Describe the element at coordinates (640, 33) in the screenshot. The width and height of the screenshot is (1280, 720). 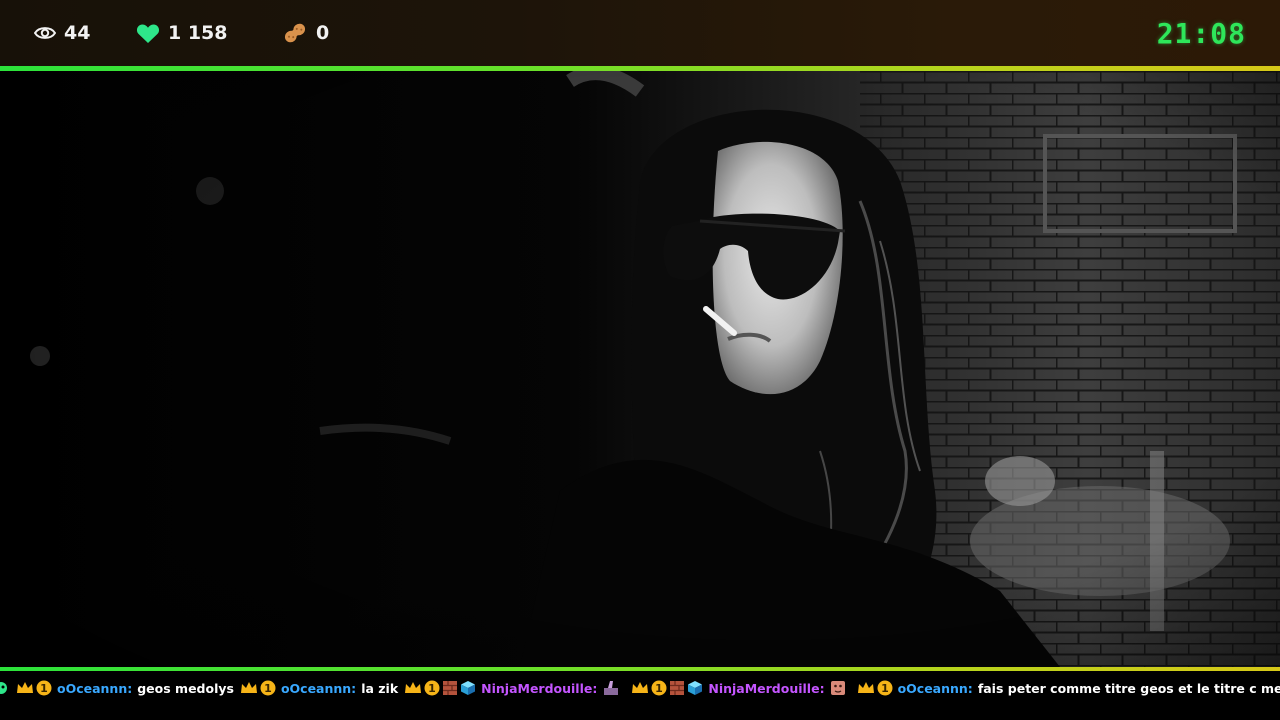
I see `stream-top-bar: 44 1 158 0 21:08` at that location.